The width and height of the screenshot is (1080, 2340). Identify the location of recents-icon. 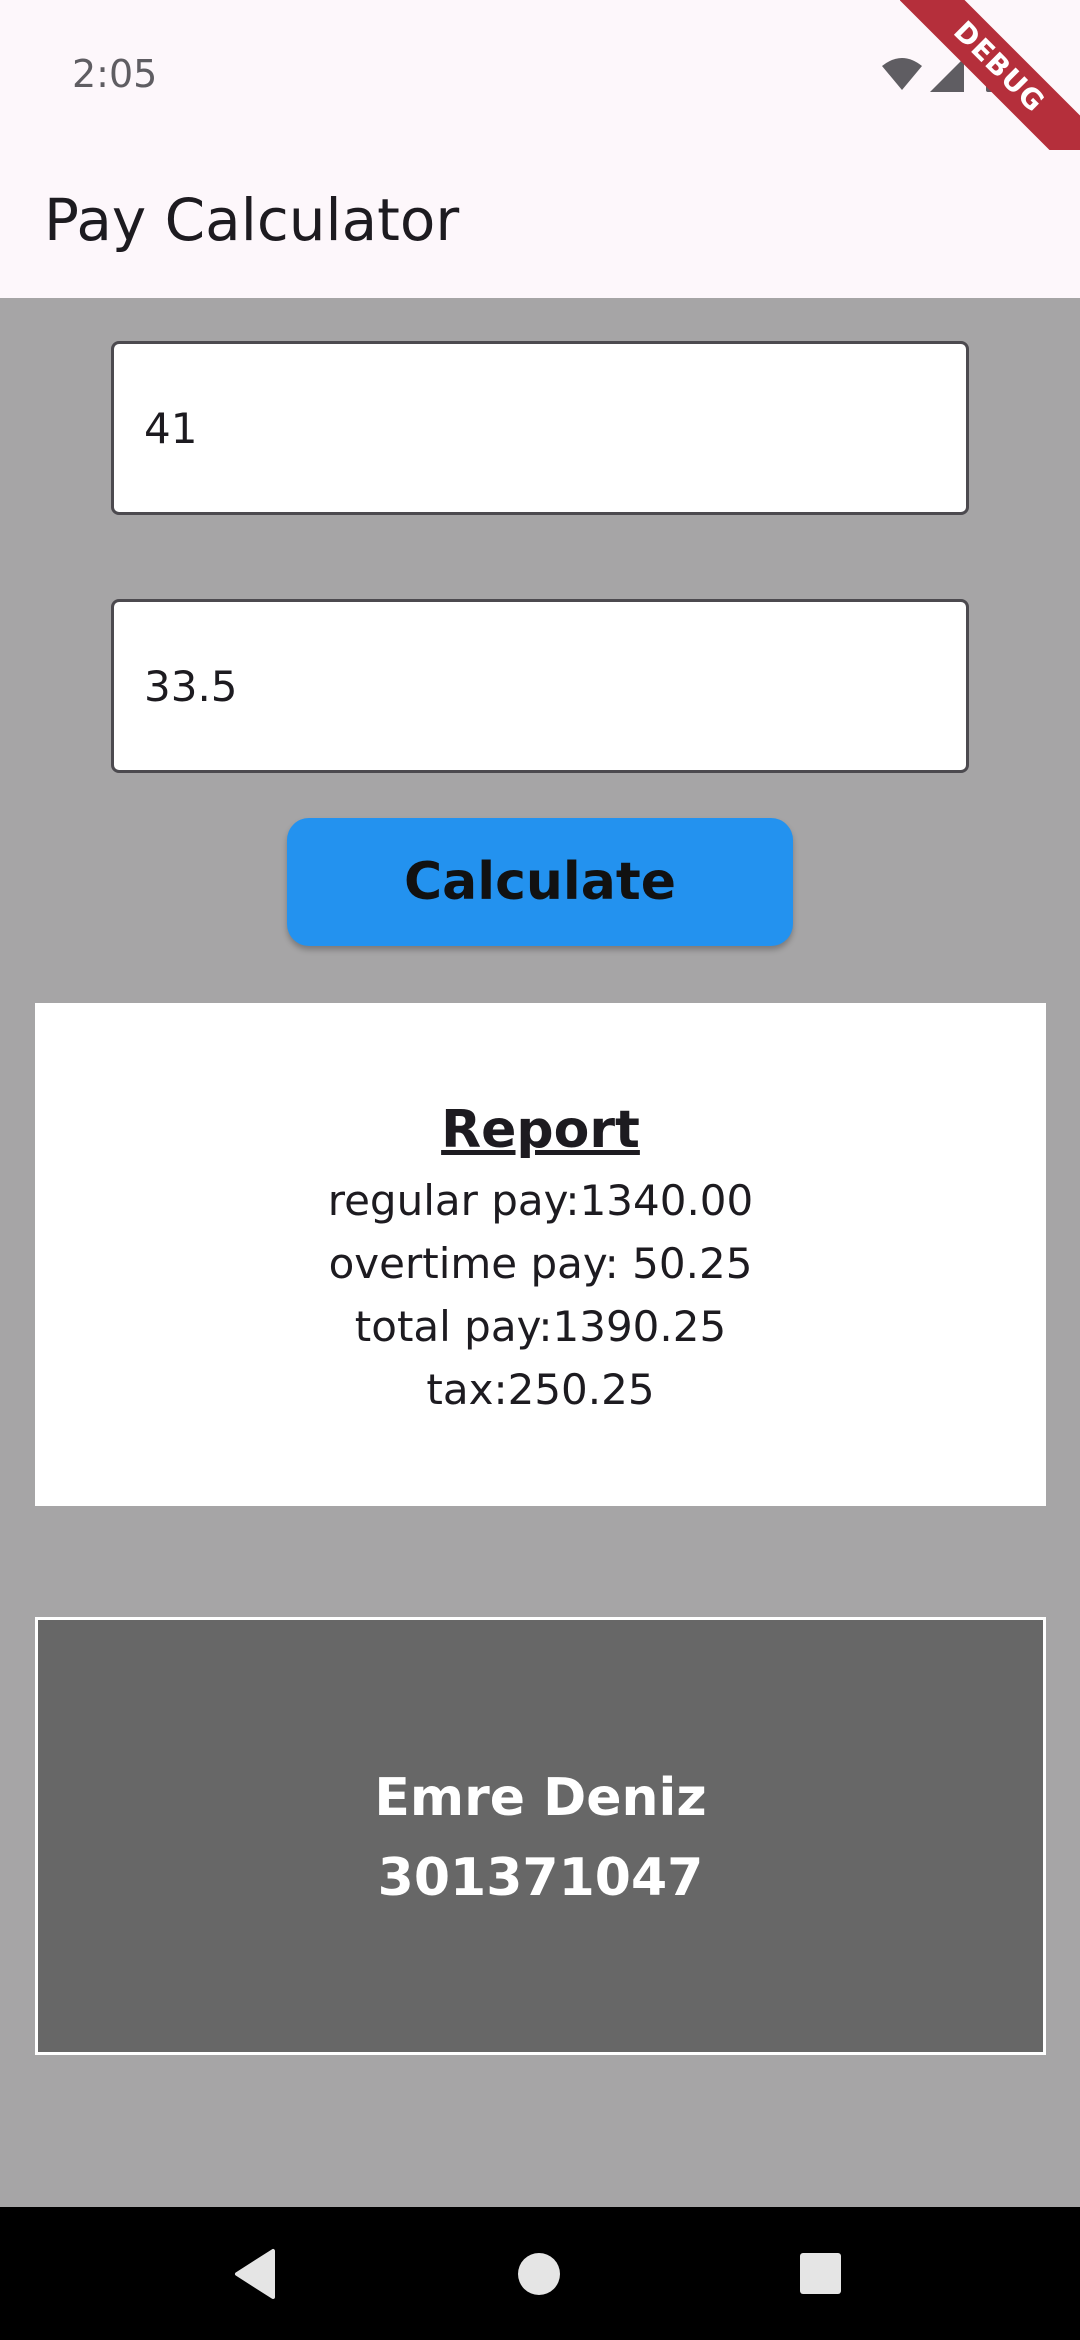
(820, 2273).